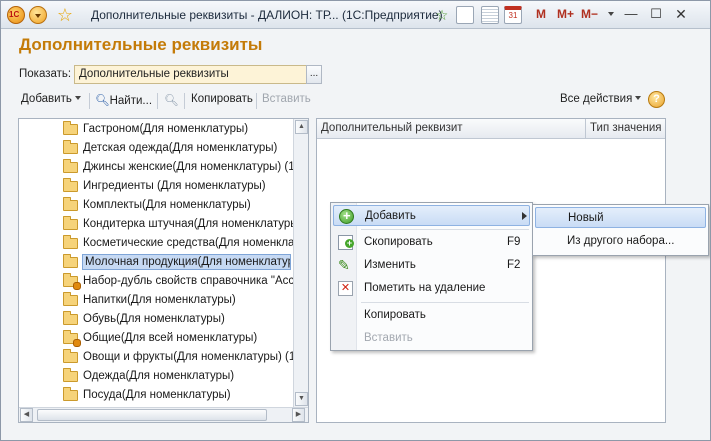  I want to click on tree-item: Комплекты(Для номенклатуры), so click(157, 205).